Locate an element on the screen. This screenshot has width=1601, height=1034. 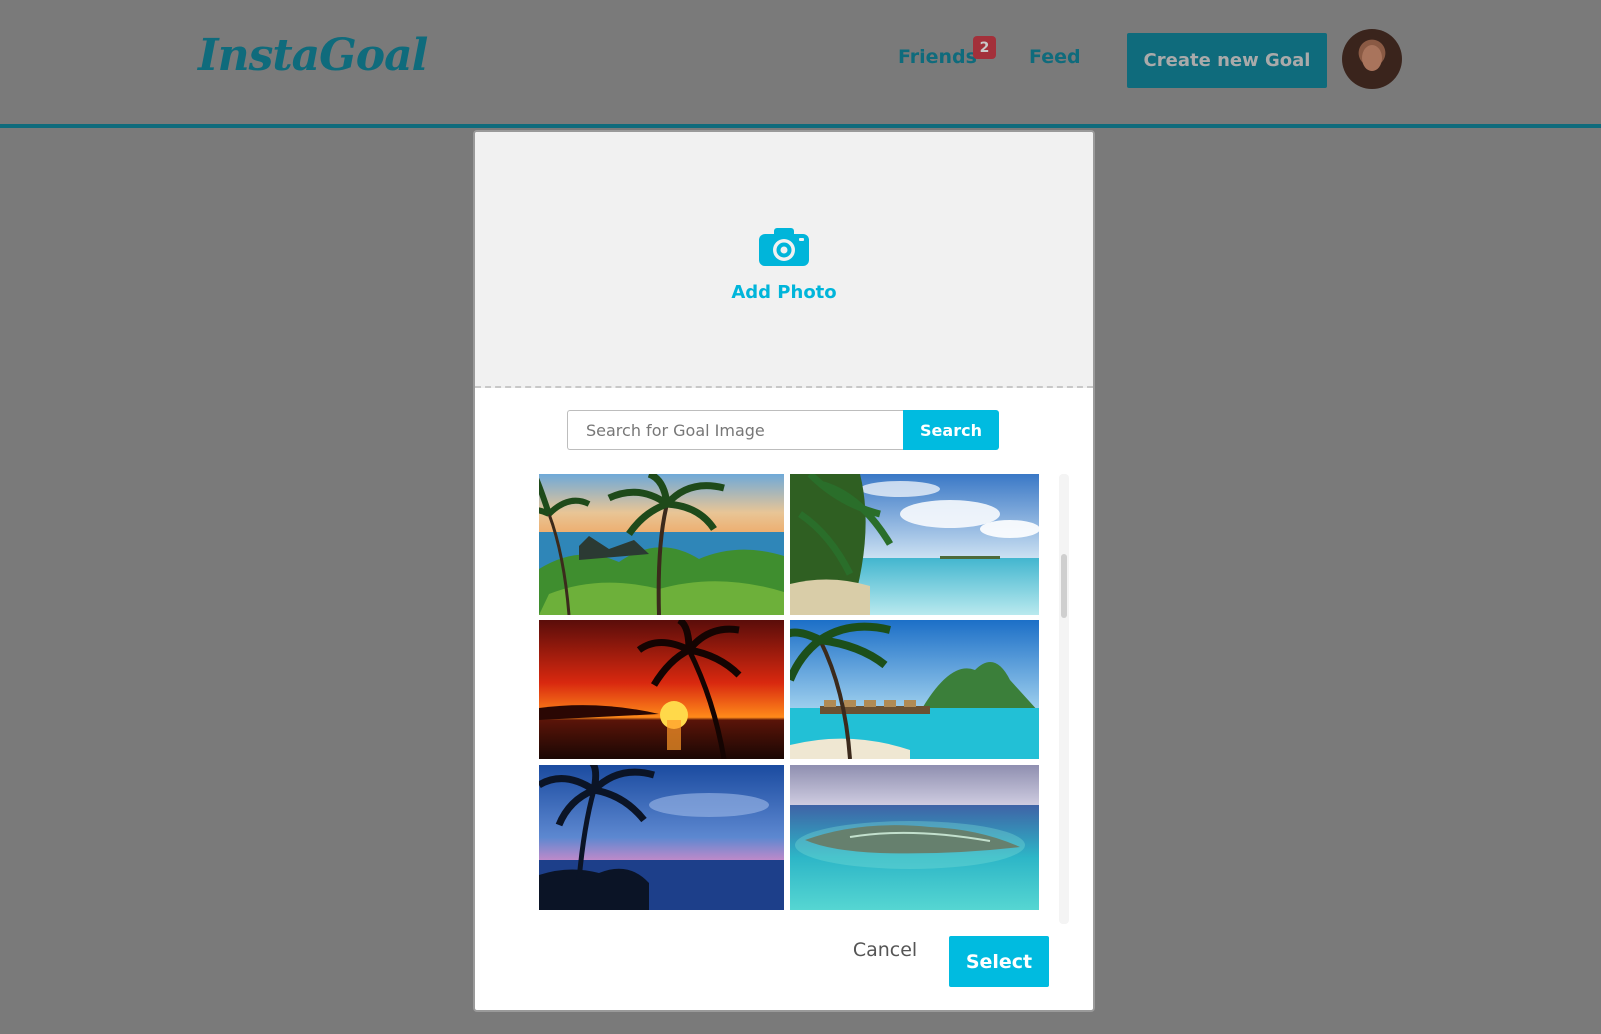
add-photo-label: Add Photo is located at coordinates (784, 292).